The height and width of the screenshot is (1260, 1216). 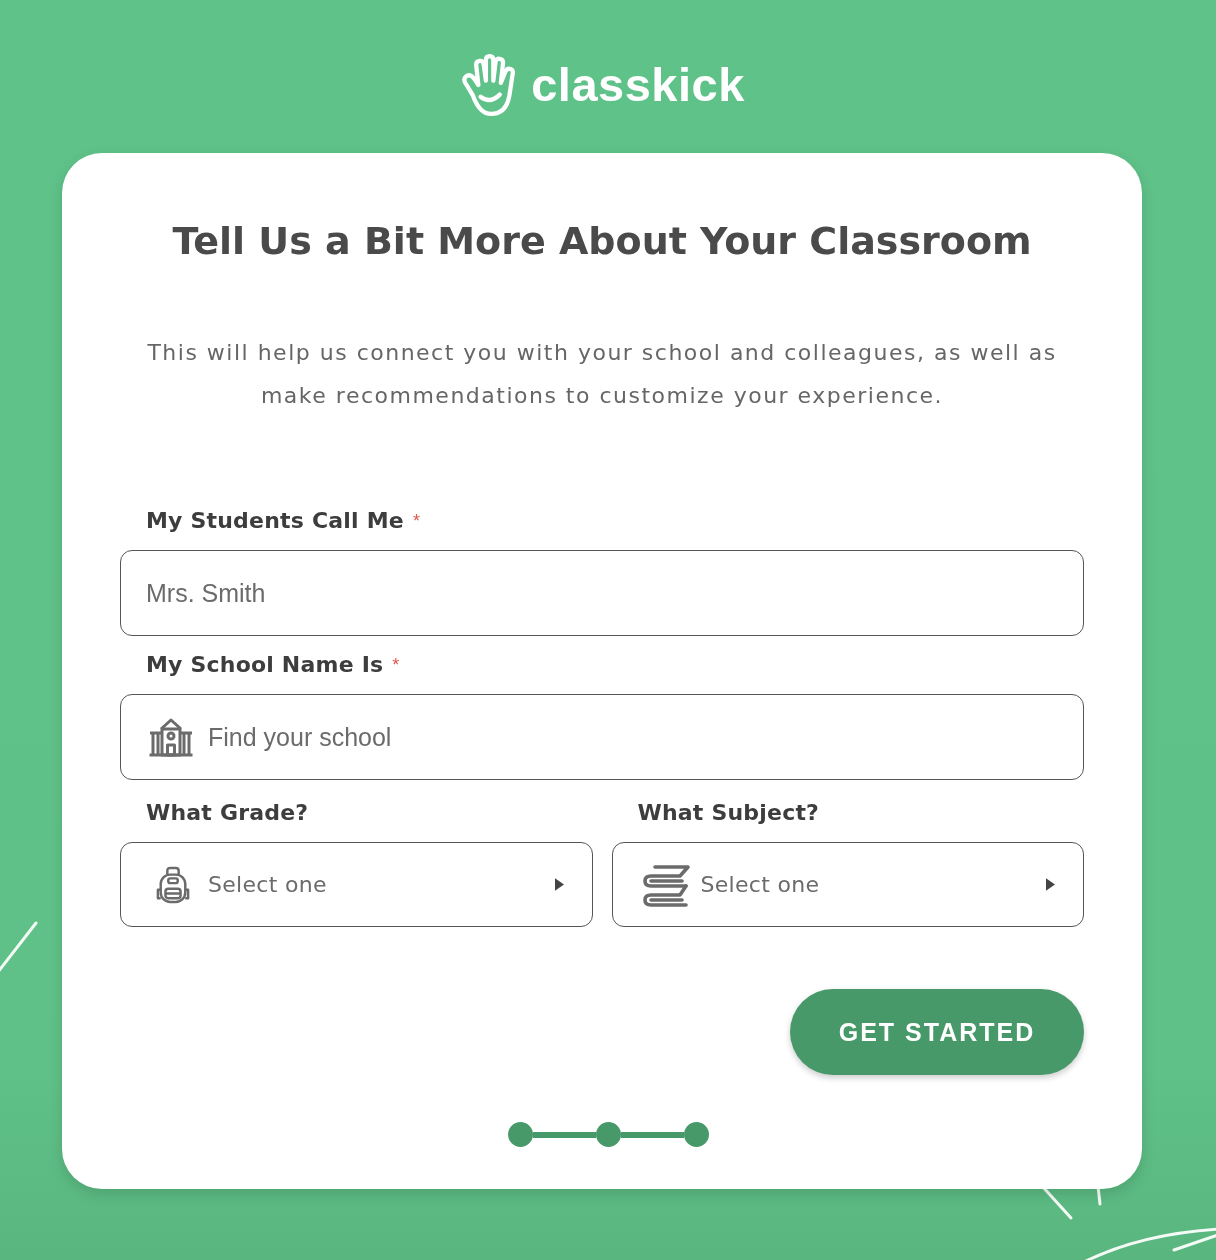 What do you see at coordinates (602, 593) in the screenshot?
I see `name-input: Mrs. Smith` at bounding box center [602, 593].